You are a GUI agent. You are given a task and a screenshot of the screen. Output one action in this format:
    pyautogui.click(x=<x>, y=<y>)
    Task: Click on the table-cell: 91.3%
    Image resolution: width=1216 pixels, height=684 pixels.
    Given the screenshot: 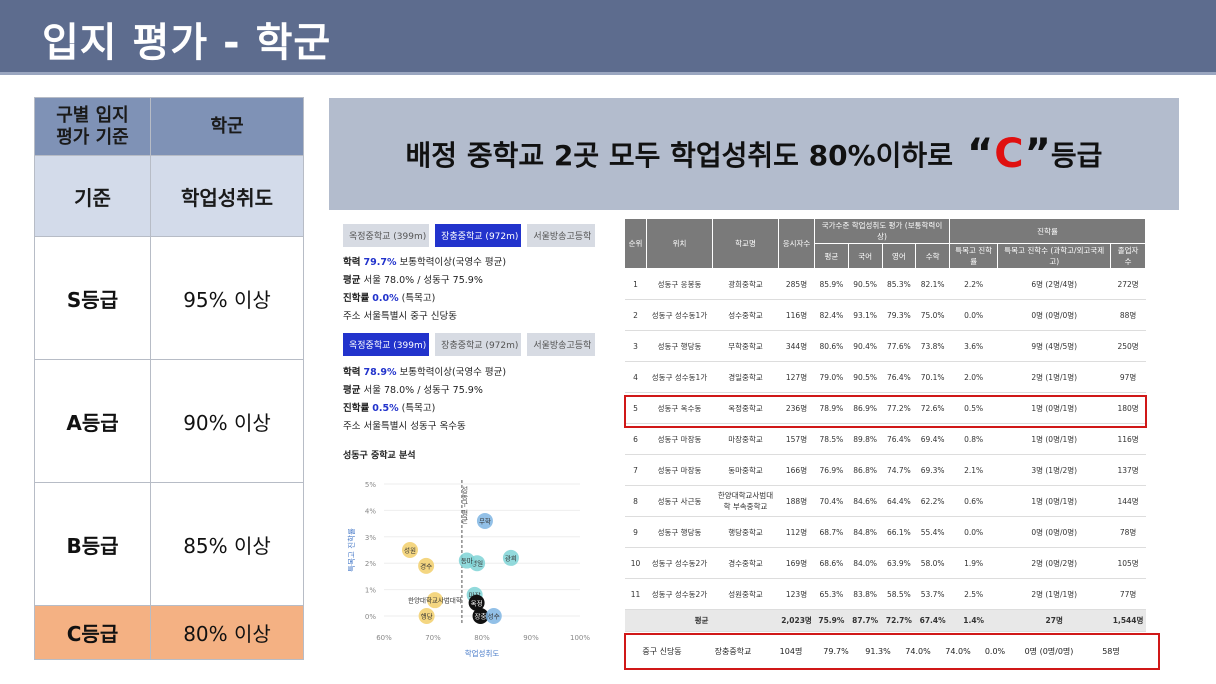 What is the action you would take?
    pyautogui.click(x=878, y=651)
    